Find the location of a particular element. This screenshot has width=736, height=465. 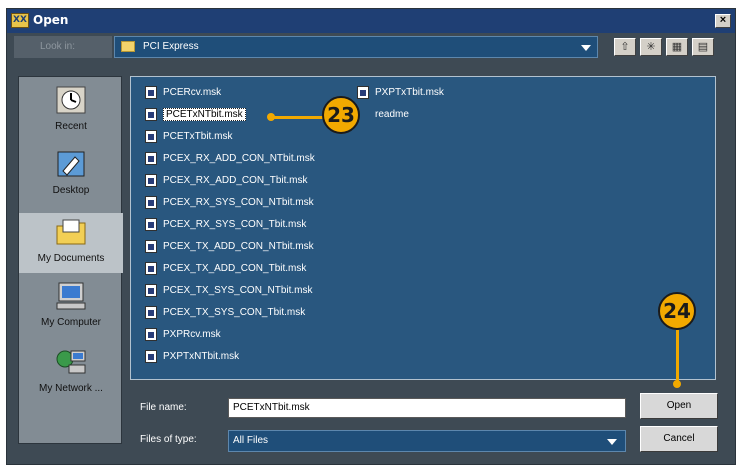

look-in-value: PCI Express is located at coordinates (171, 46).